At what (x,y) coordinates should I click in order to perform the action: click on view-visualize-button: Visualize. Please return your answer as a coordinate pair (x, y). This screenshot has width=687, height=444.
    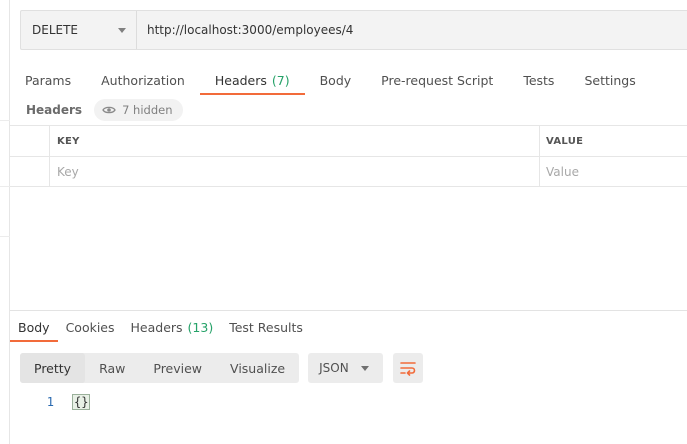
    Looking at the image, I should click on (257, 368).